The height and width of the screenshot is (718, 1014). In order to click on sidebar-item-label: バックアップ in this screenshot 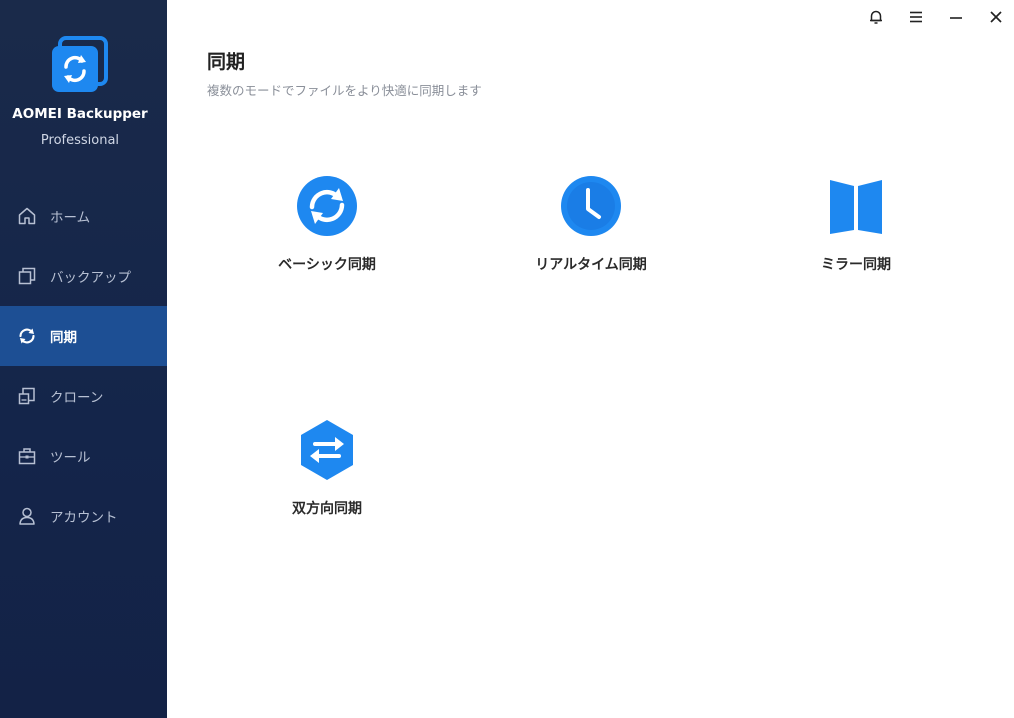, I will do `click(90, 278)`.